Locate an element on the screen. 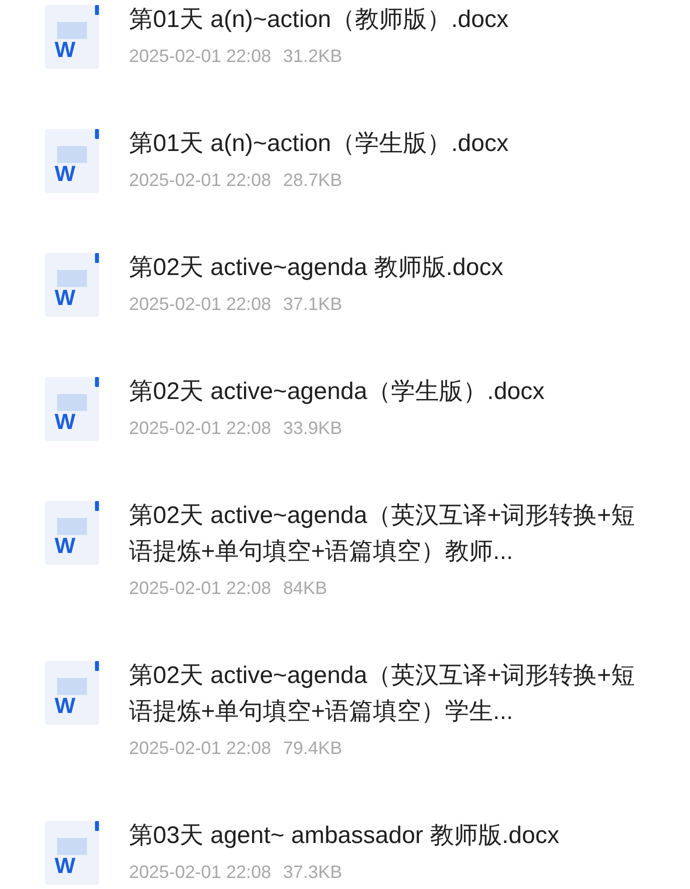 This screenshot has height=889, width=690. file-size: 31.2KB is located at coordinates (312, 56).